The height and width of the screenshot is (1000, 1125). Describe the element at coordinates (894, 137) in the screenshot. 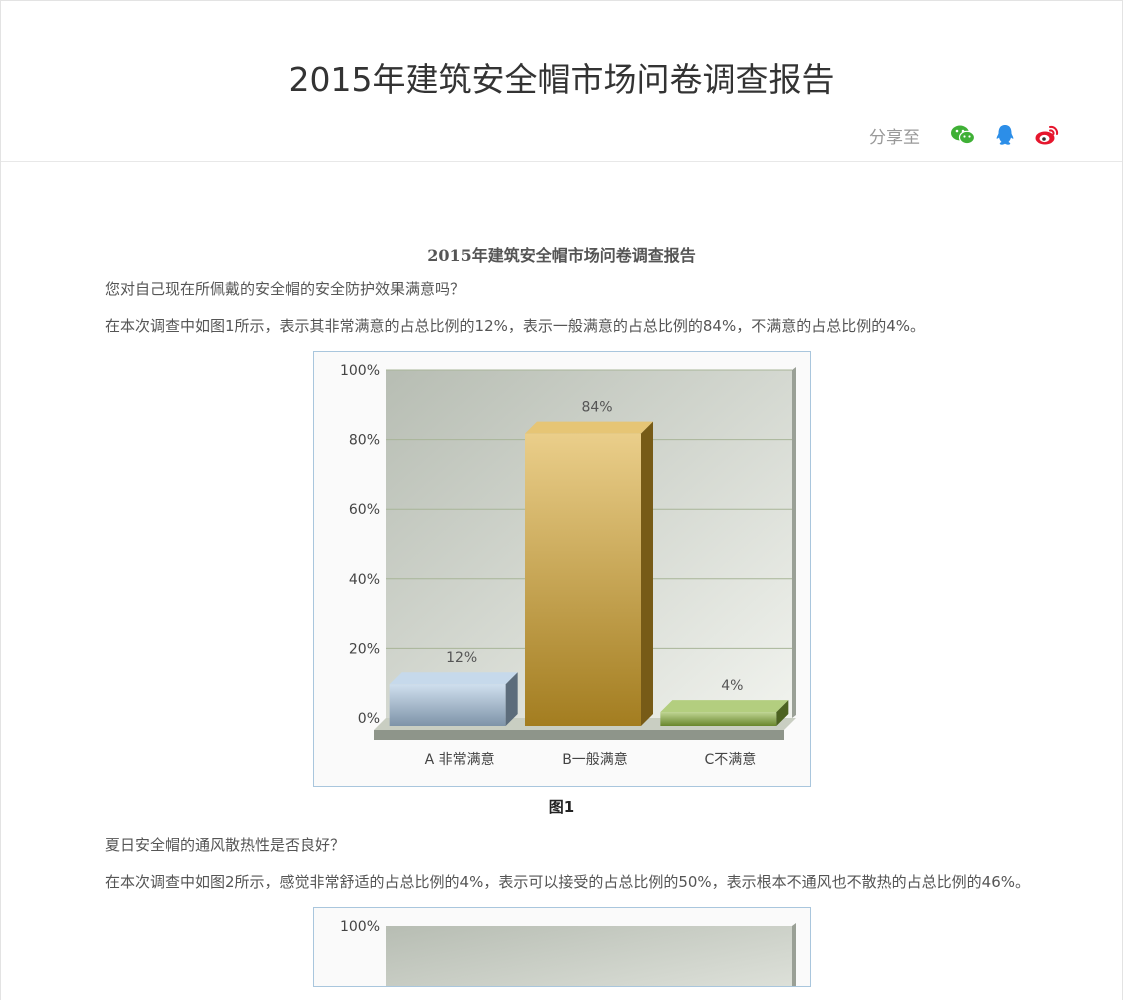

I see `share-label: 分享至` at that location.